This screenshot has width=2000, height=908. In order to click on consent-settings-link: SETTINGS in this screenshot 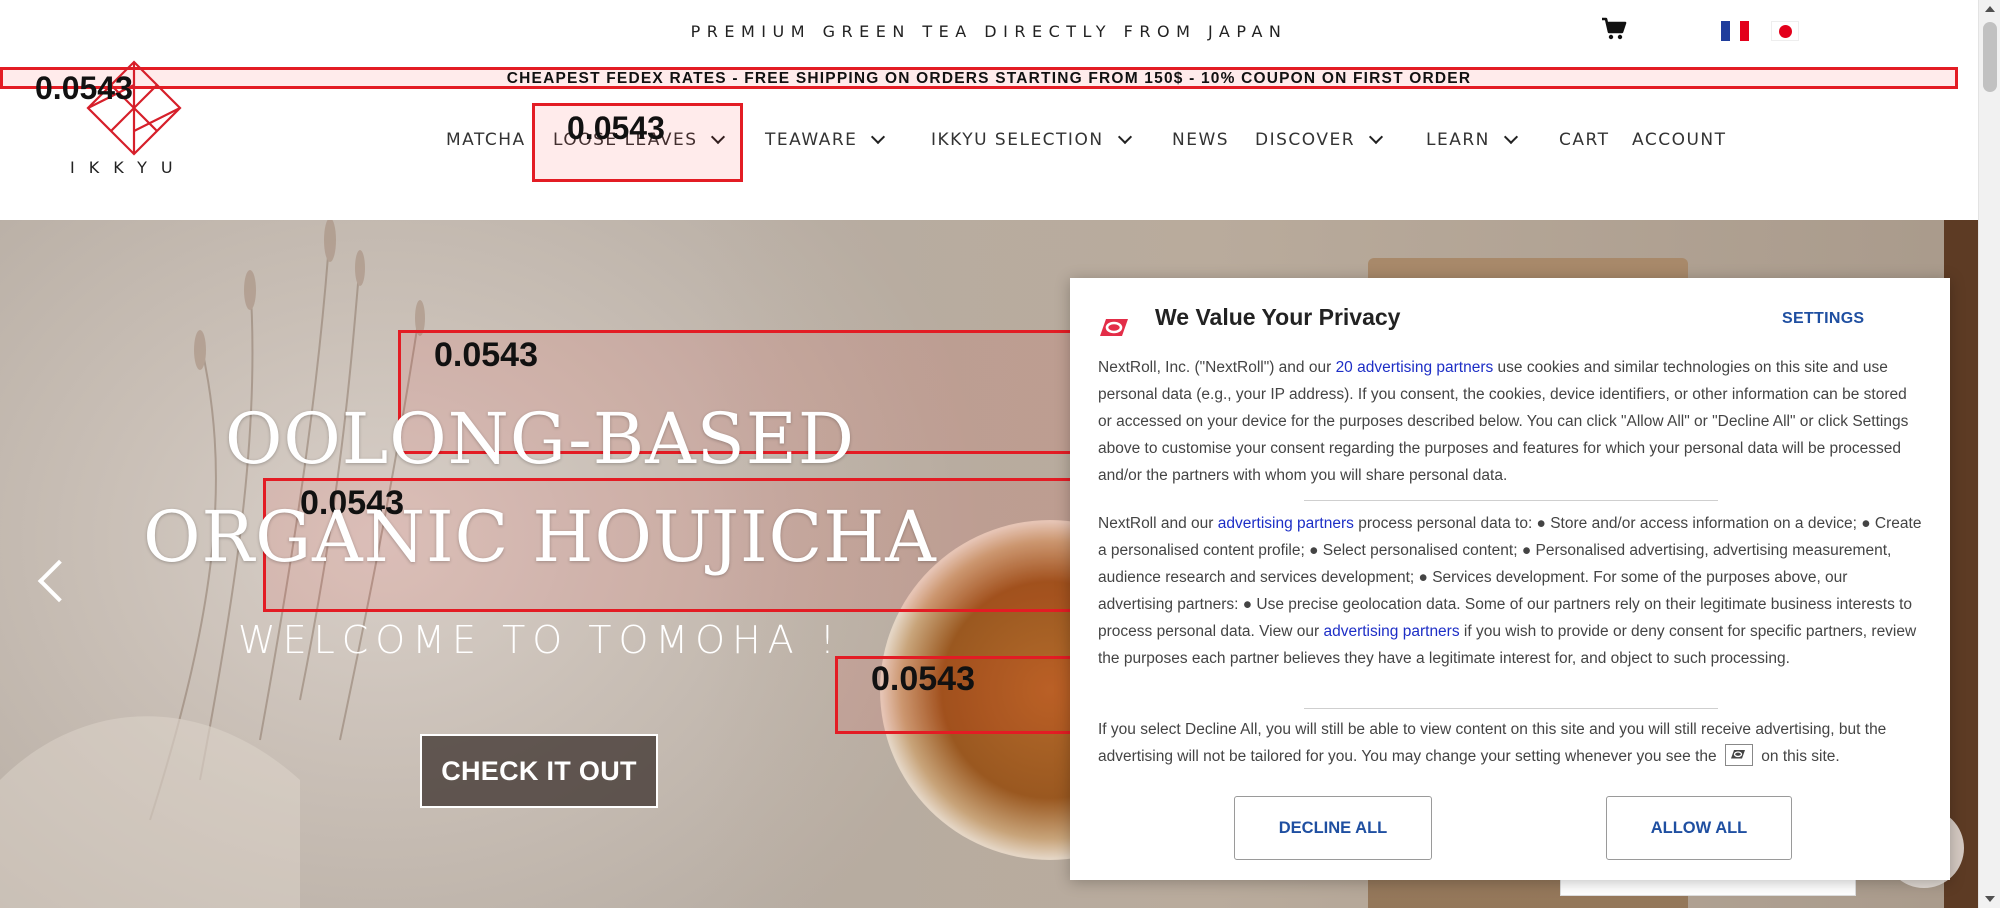, I will do `click(1823, 319)`.